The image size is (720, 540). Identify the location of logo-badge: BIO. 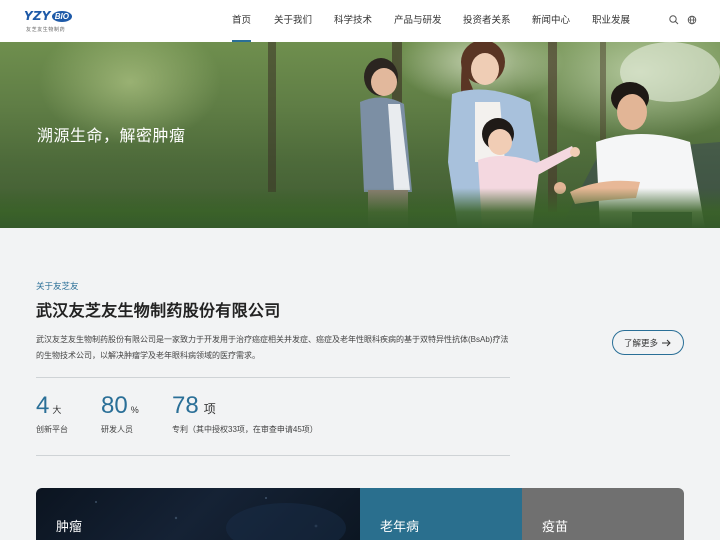
(61, 16).